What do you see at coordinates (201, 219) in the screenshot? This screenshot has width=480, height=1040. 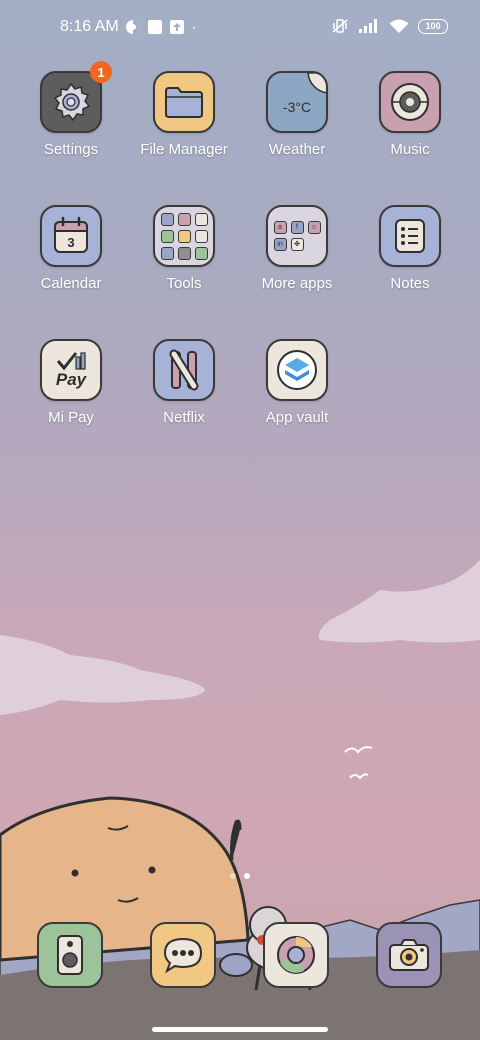 I see `clock-mini-icon` at bounding box center [201, 219].